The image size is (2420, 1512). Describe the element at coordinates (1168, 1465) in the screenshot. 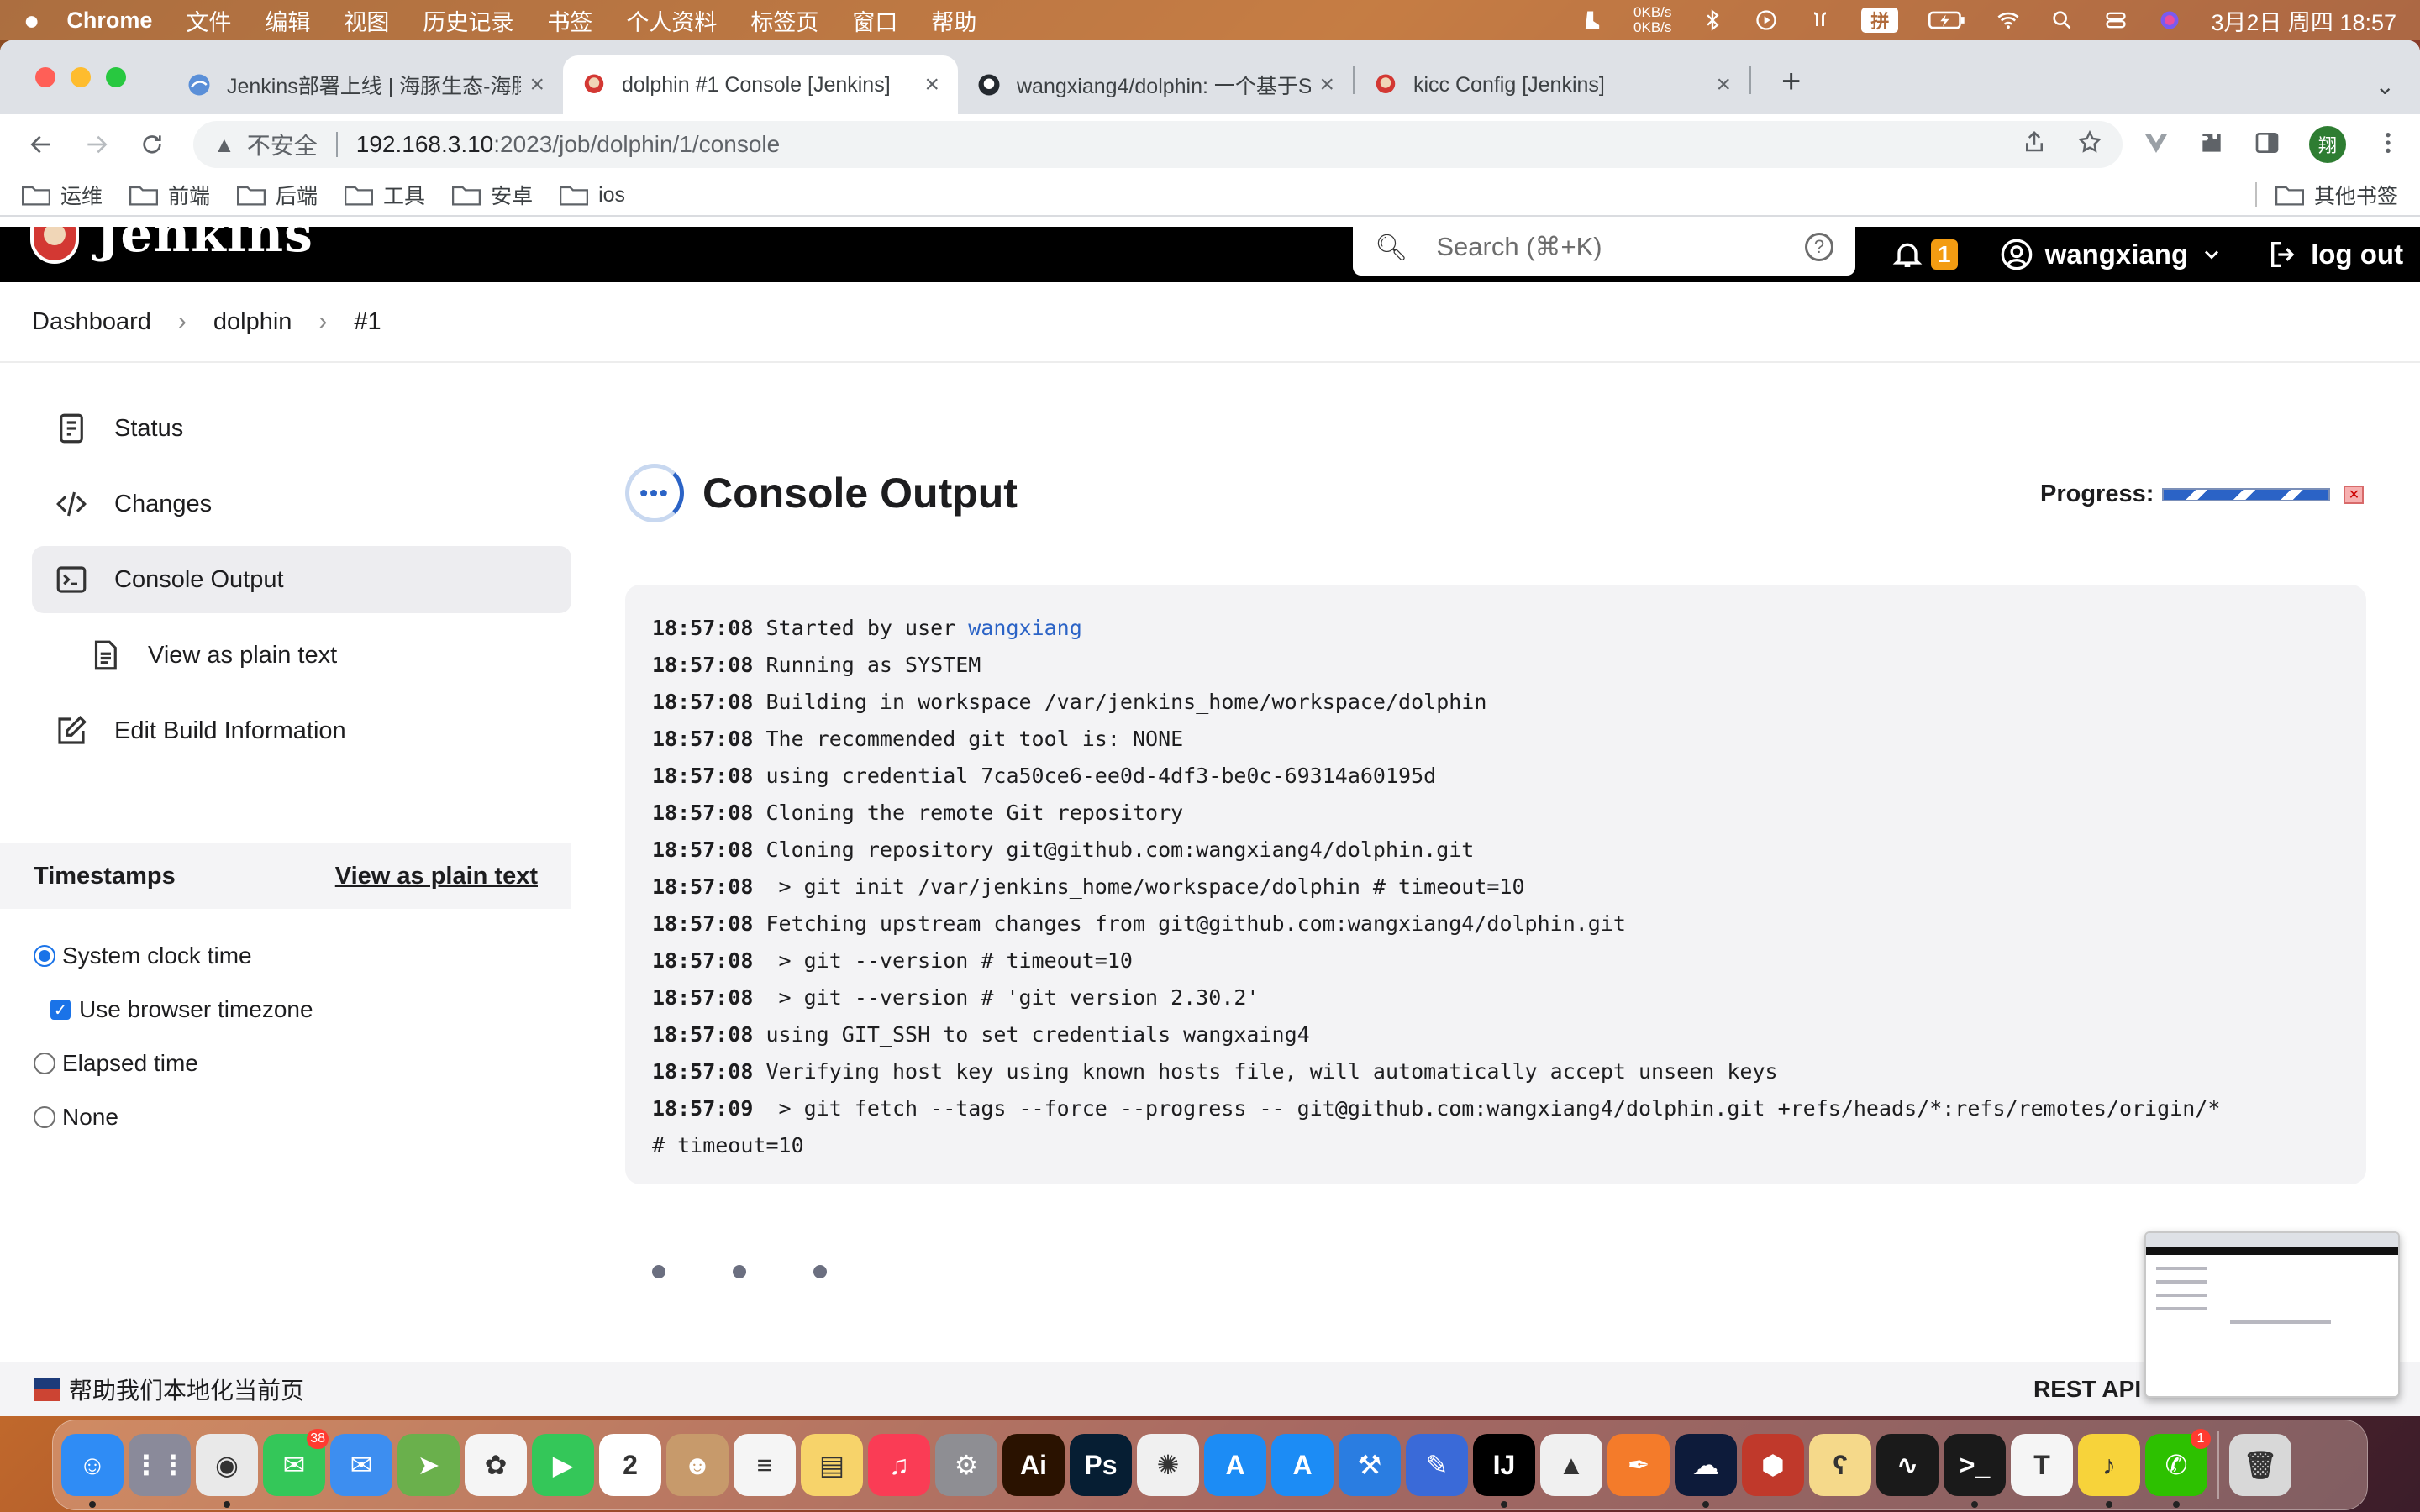

I see `chatgpt-icon: ✺` at that location.